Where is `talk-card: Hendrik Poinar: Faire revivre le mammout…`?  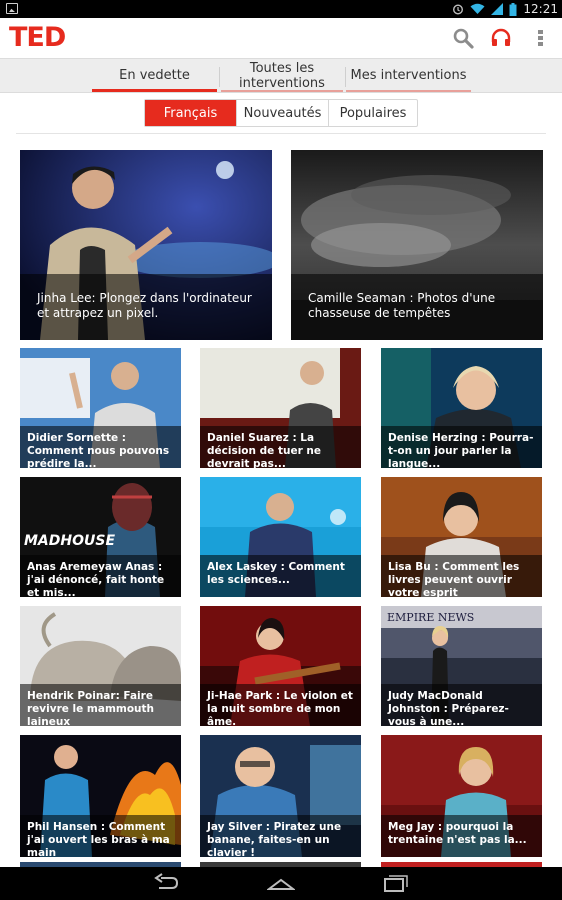
talk-card: Hendrik Poinar: Faire revivre le mammout… is located at coordinates (100, 666).